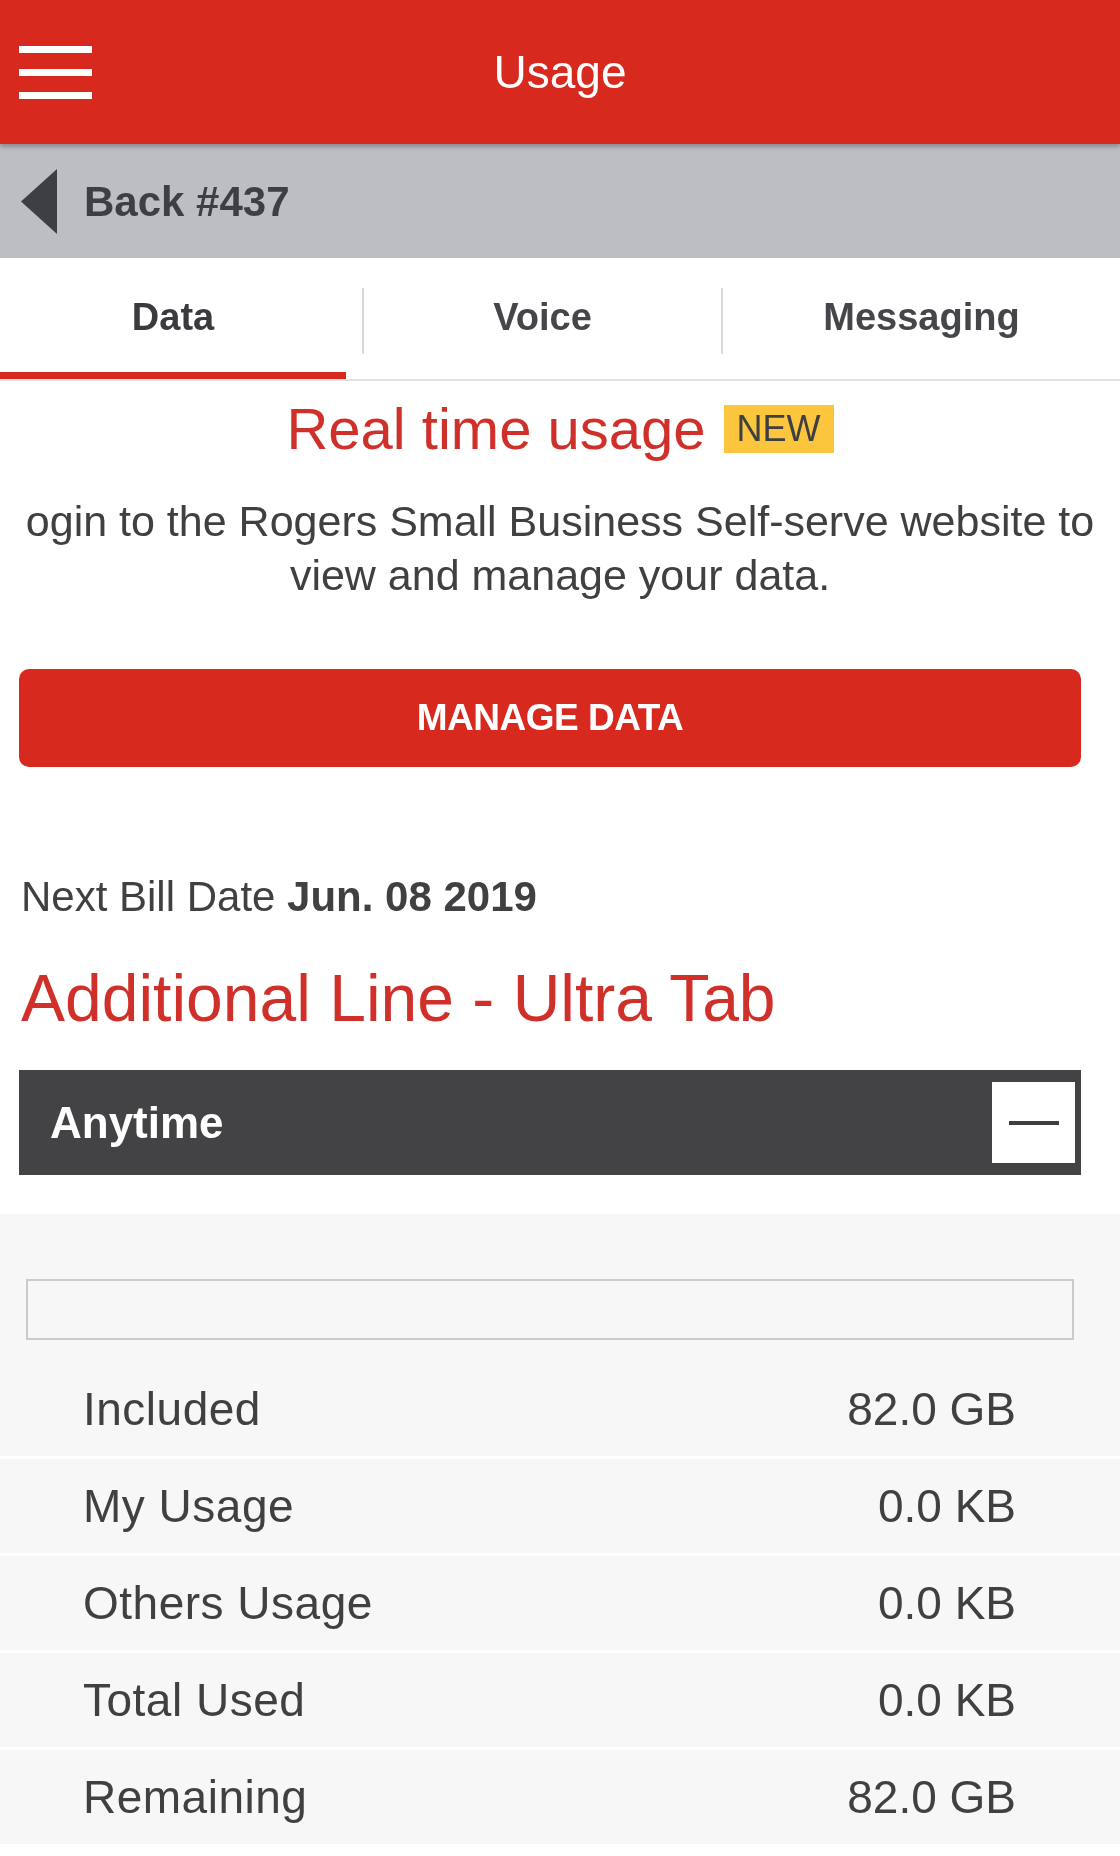 This screenshot has height=1856, width=1120. What do you see at coordinates (550, 718) in the screenshot?
I see `manage-data-button: MANAGE DATA` at bounding box center [550, 718].